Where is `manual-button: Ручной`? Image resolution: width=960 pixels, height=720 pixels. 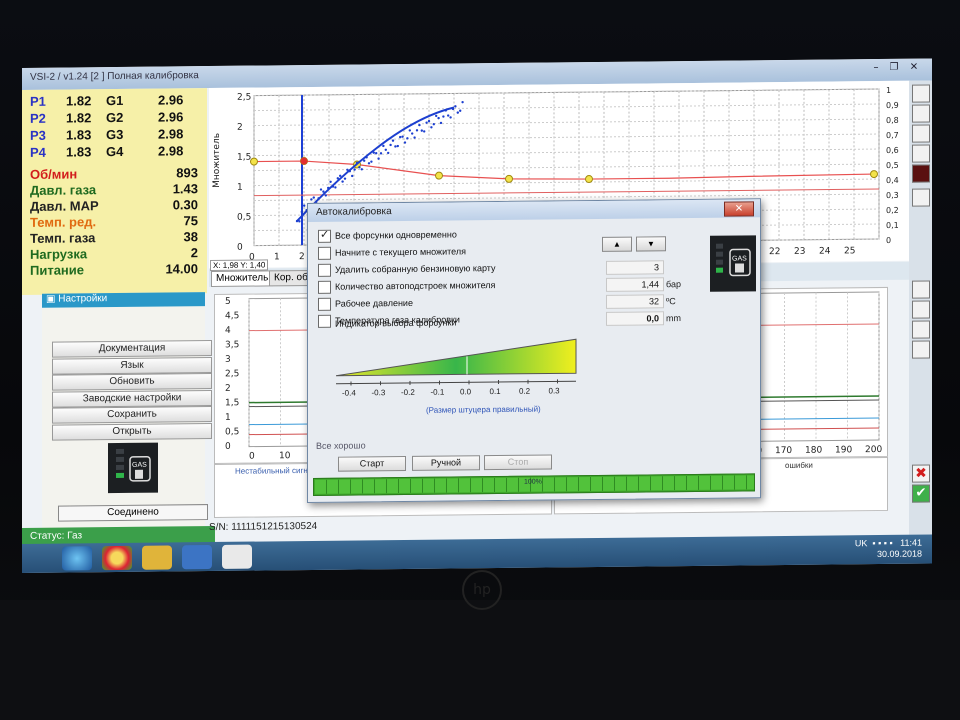
manual-button: Ручной is located at coordinates (446, 463).